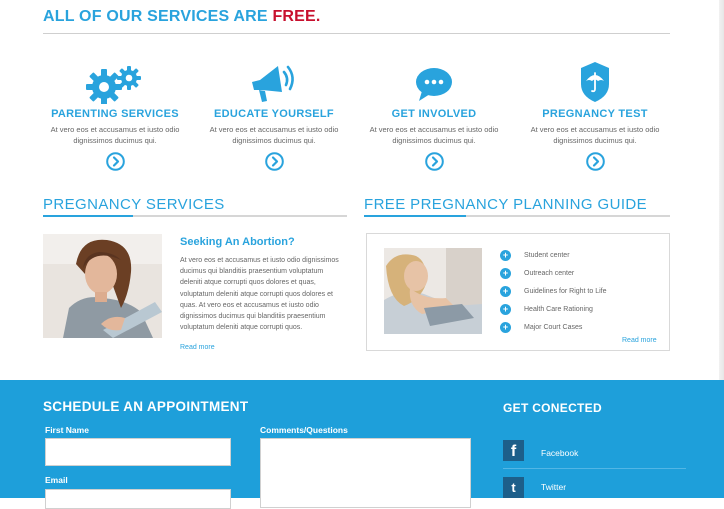 The width and height of the screenshot is (724, 509). What do you see at coordinates (513, 487) in the screenshot?
I see `twitter-icon: t` at bounding box center [513, 487].